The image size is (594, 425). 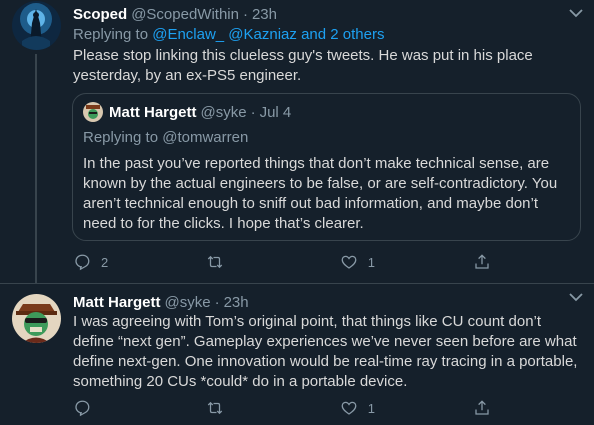 What do you see at coordinates (205, 137) in the screenshot?
I see `quote-replying-to-link: @tomwarren` at bounding box center [205, 137].